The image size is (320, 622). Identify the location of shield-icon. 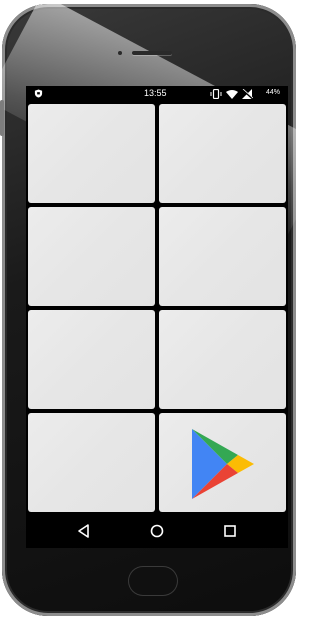
(38, 93).